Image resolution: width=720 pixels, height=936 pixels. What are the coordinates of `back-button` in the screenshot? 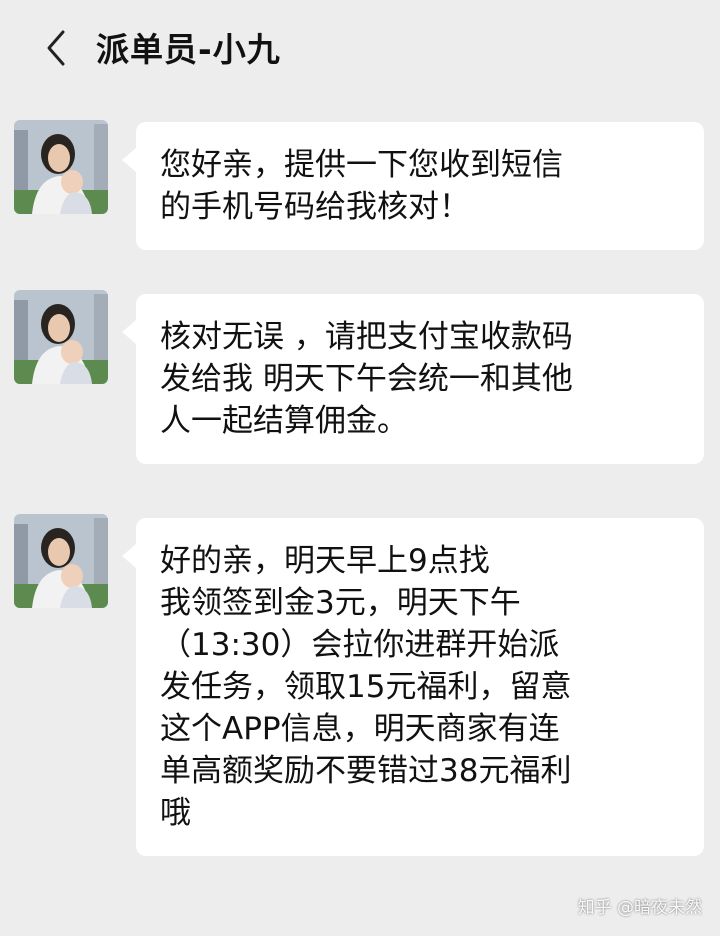 It's located at (56, 50).